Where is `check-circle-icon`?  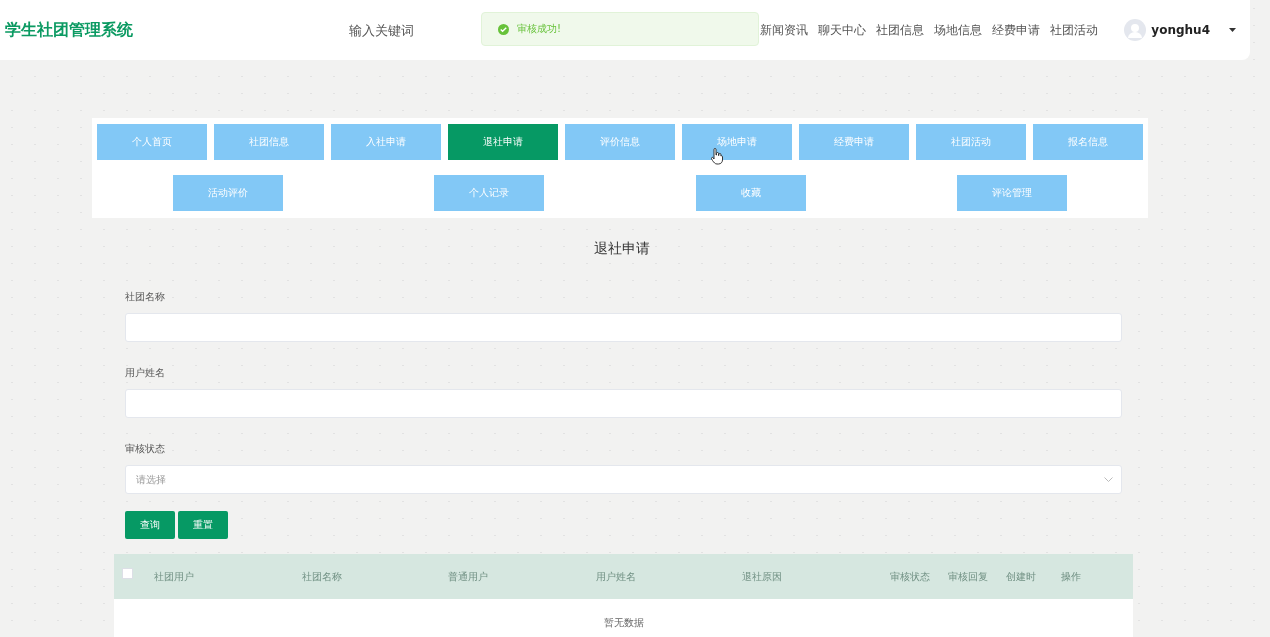
check-circle-icon is located at coordinates (503, 29).